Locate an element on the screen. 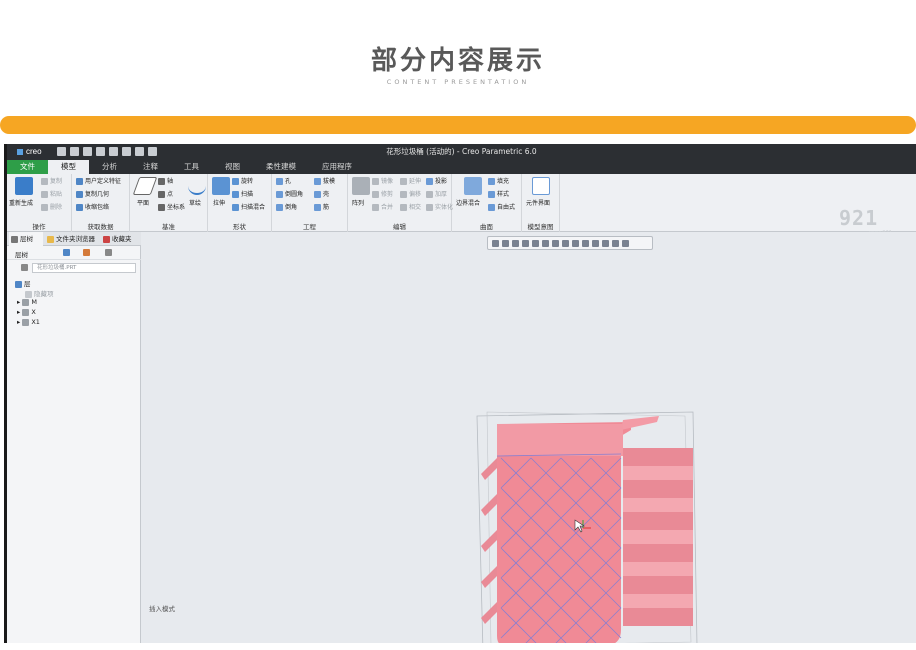 The height and width of the screenshot is (650, 916). pattern-button: 阵列 is located at coordinates (358, 202).